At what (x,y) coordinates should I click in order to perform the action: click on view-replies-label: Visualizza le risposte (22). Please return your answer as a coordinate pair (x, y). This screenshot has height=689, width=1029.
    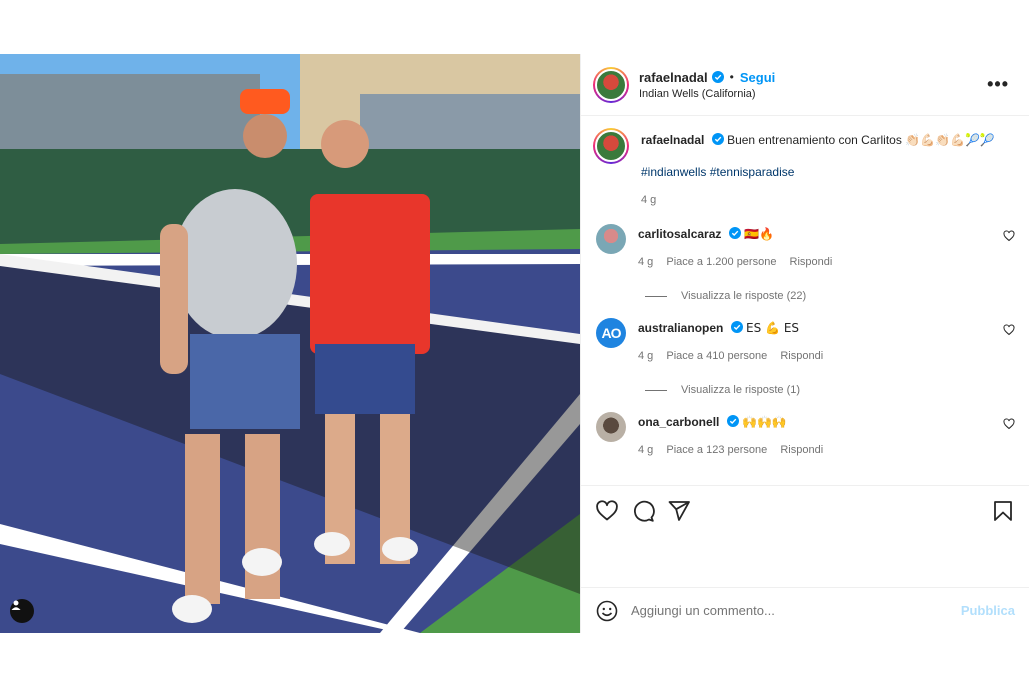
    Looking at the image, I should click on (744, 296).